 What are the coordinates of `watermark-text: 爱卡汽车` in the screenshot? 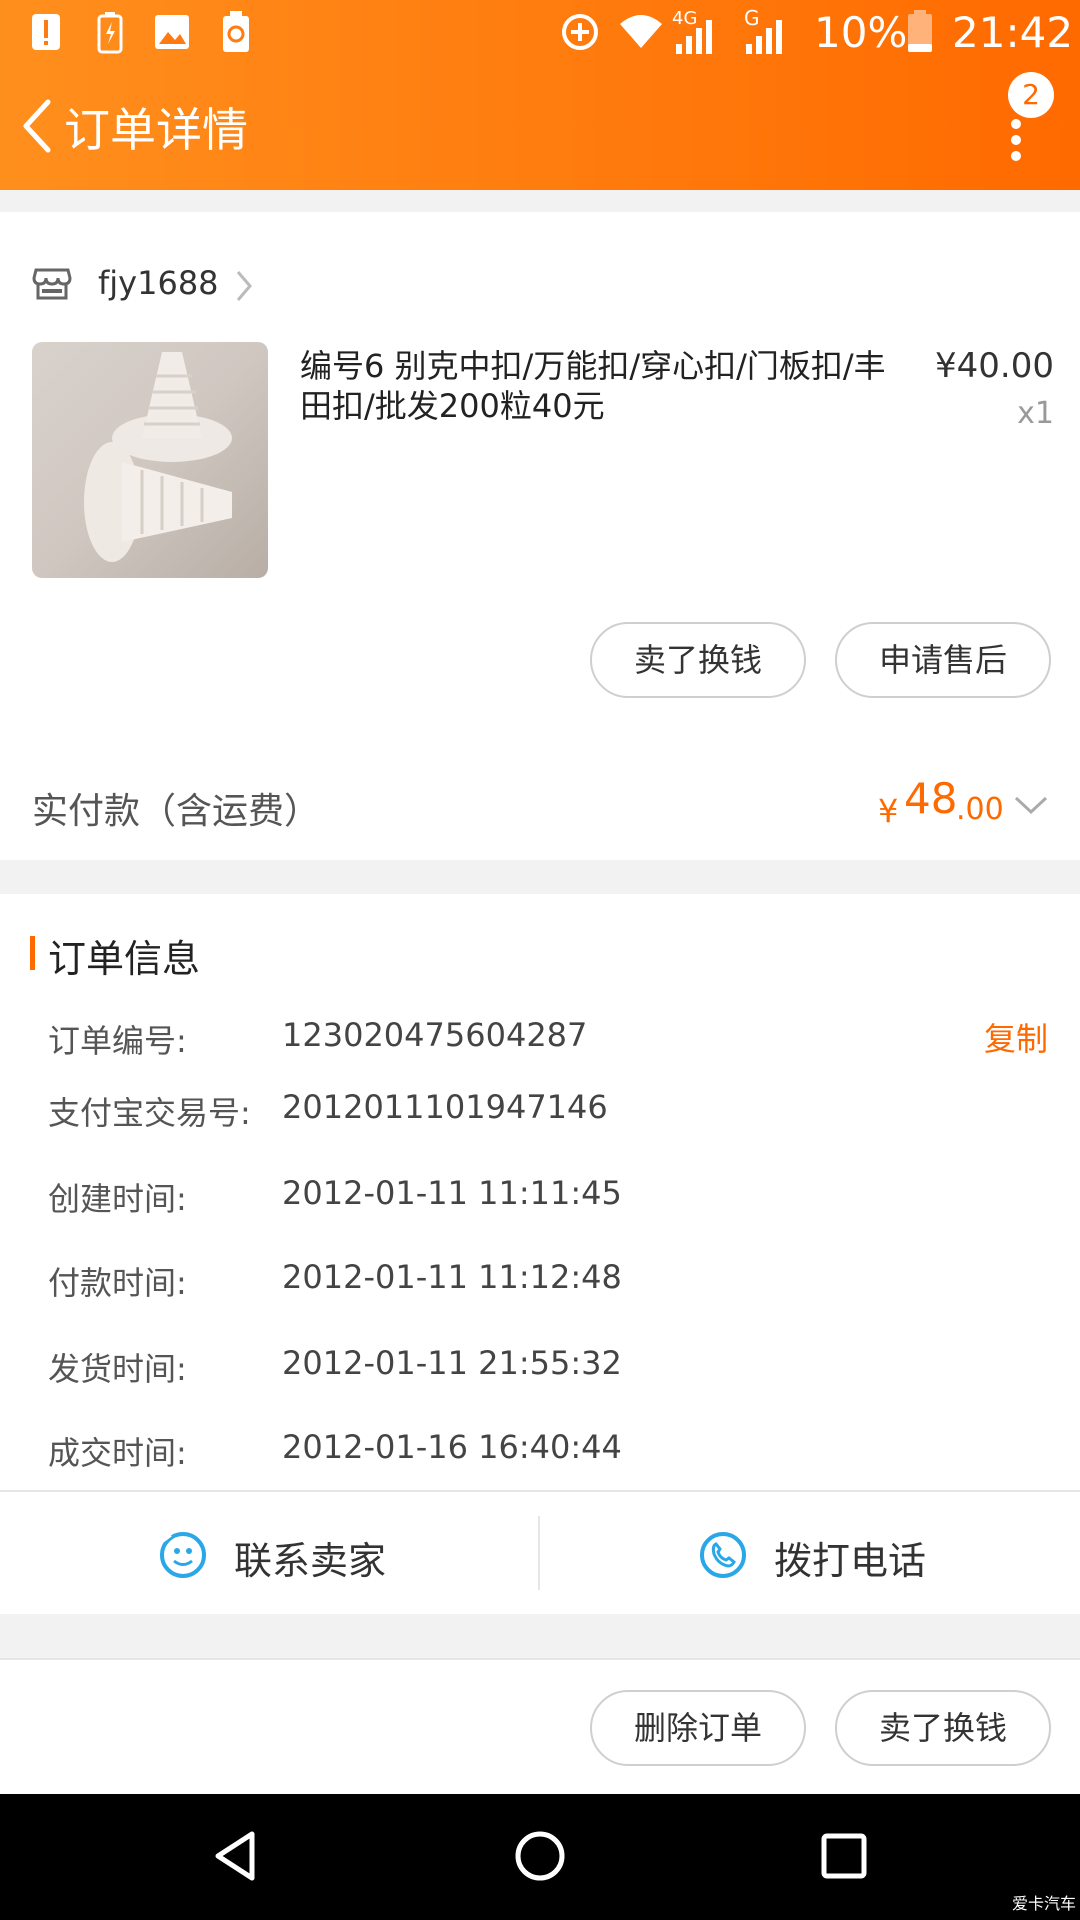 It's located at (1044, 1903).